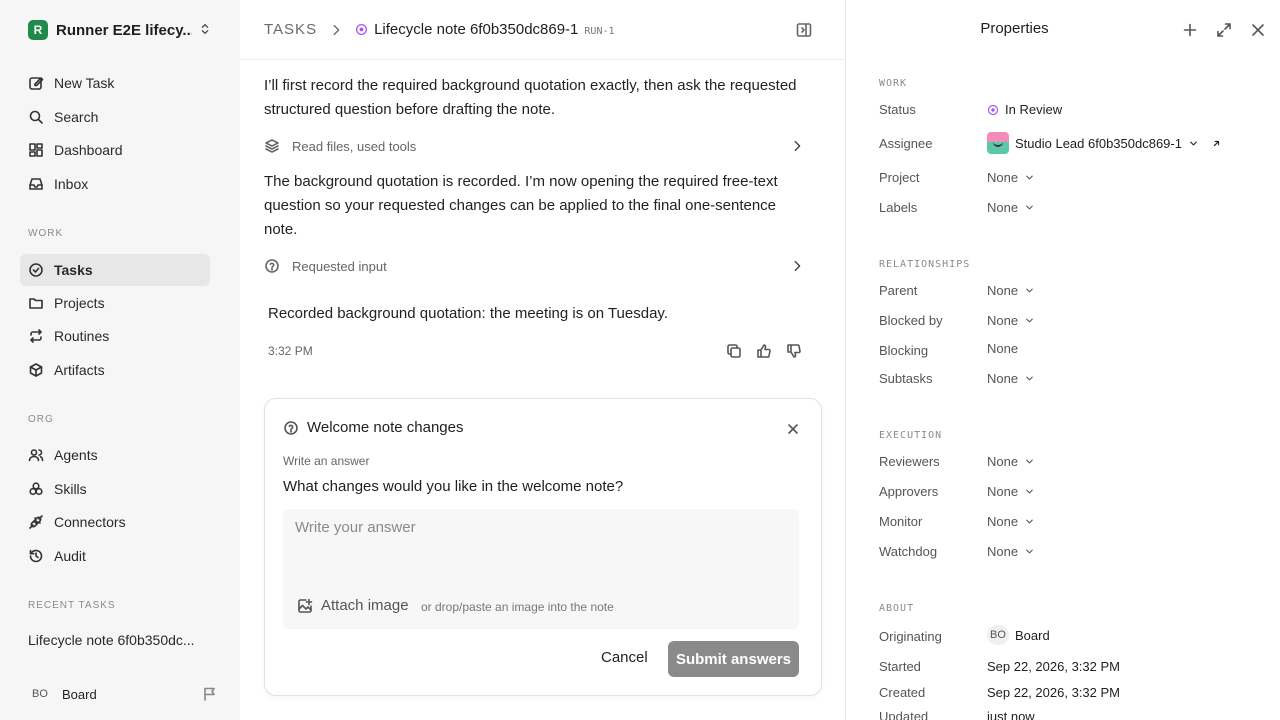  I want to click on message-actions, so click(764, 351).